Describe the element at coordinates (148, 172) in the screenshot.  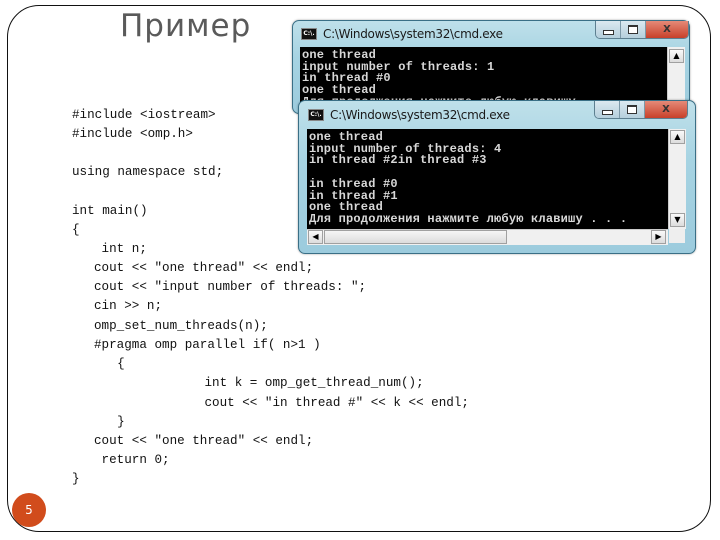
I see `code-line: using namespace std;` at that location.